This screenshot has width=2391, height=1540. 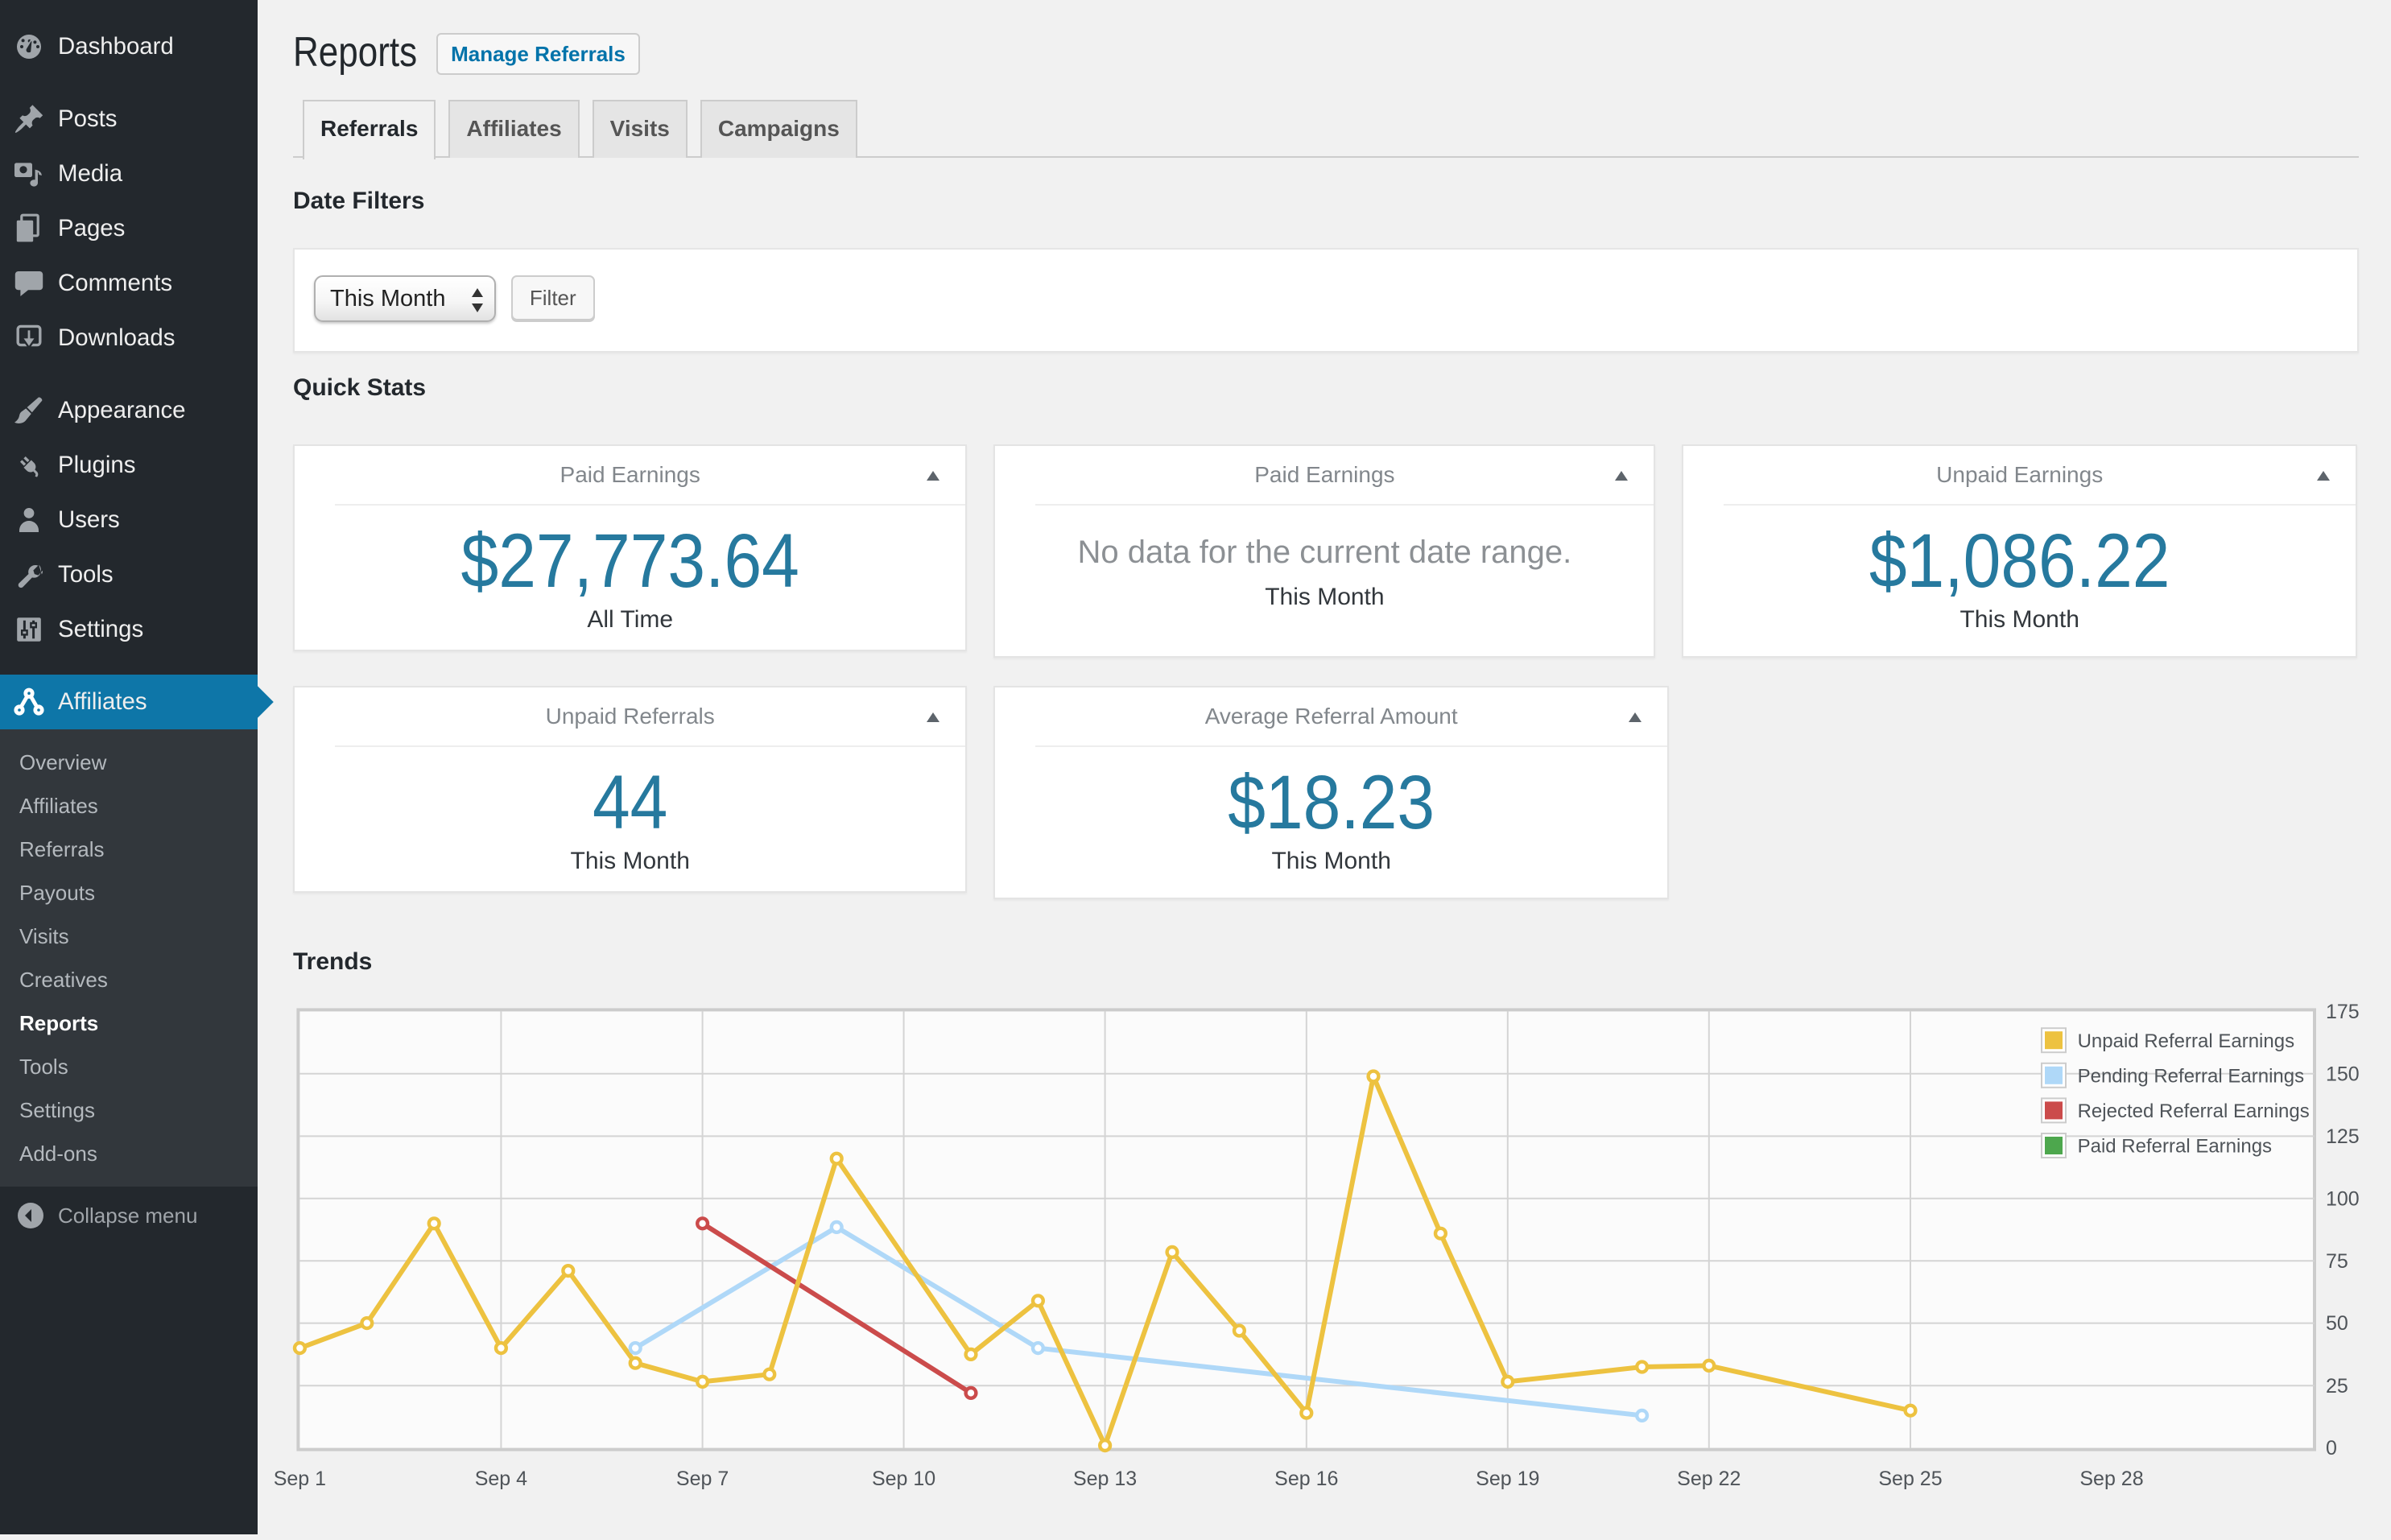 I want to click on svg-text: Sep 4, so click(x=501, y=1479).